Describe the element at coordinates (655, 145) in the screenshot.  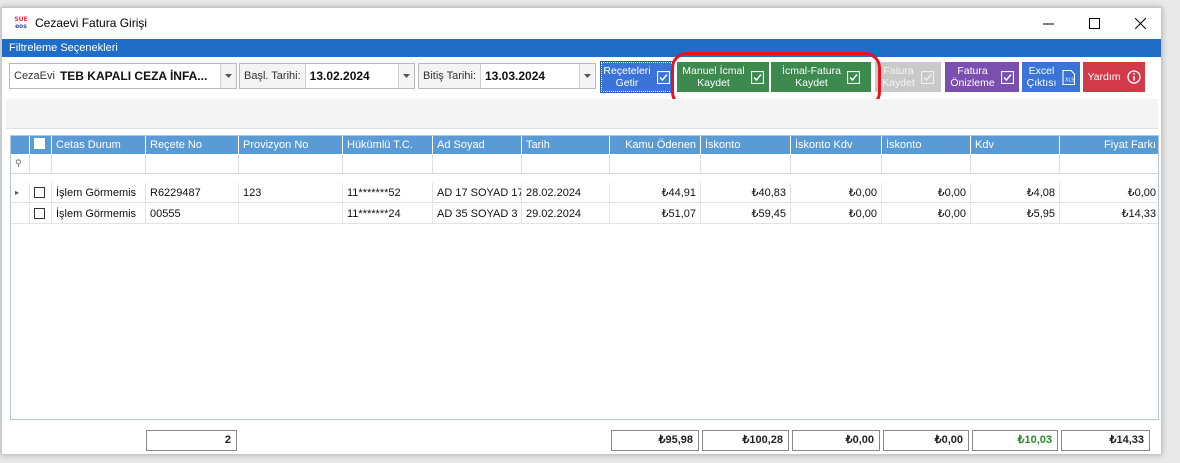
I see `col-header-kamu-odenen: Kamu Ödenen` at that location.